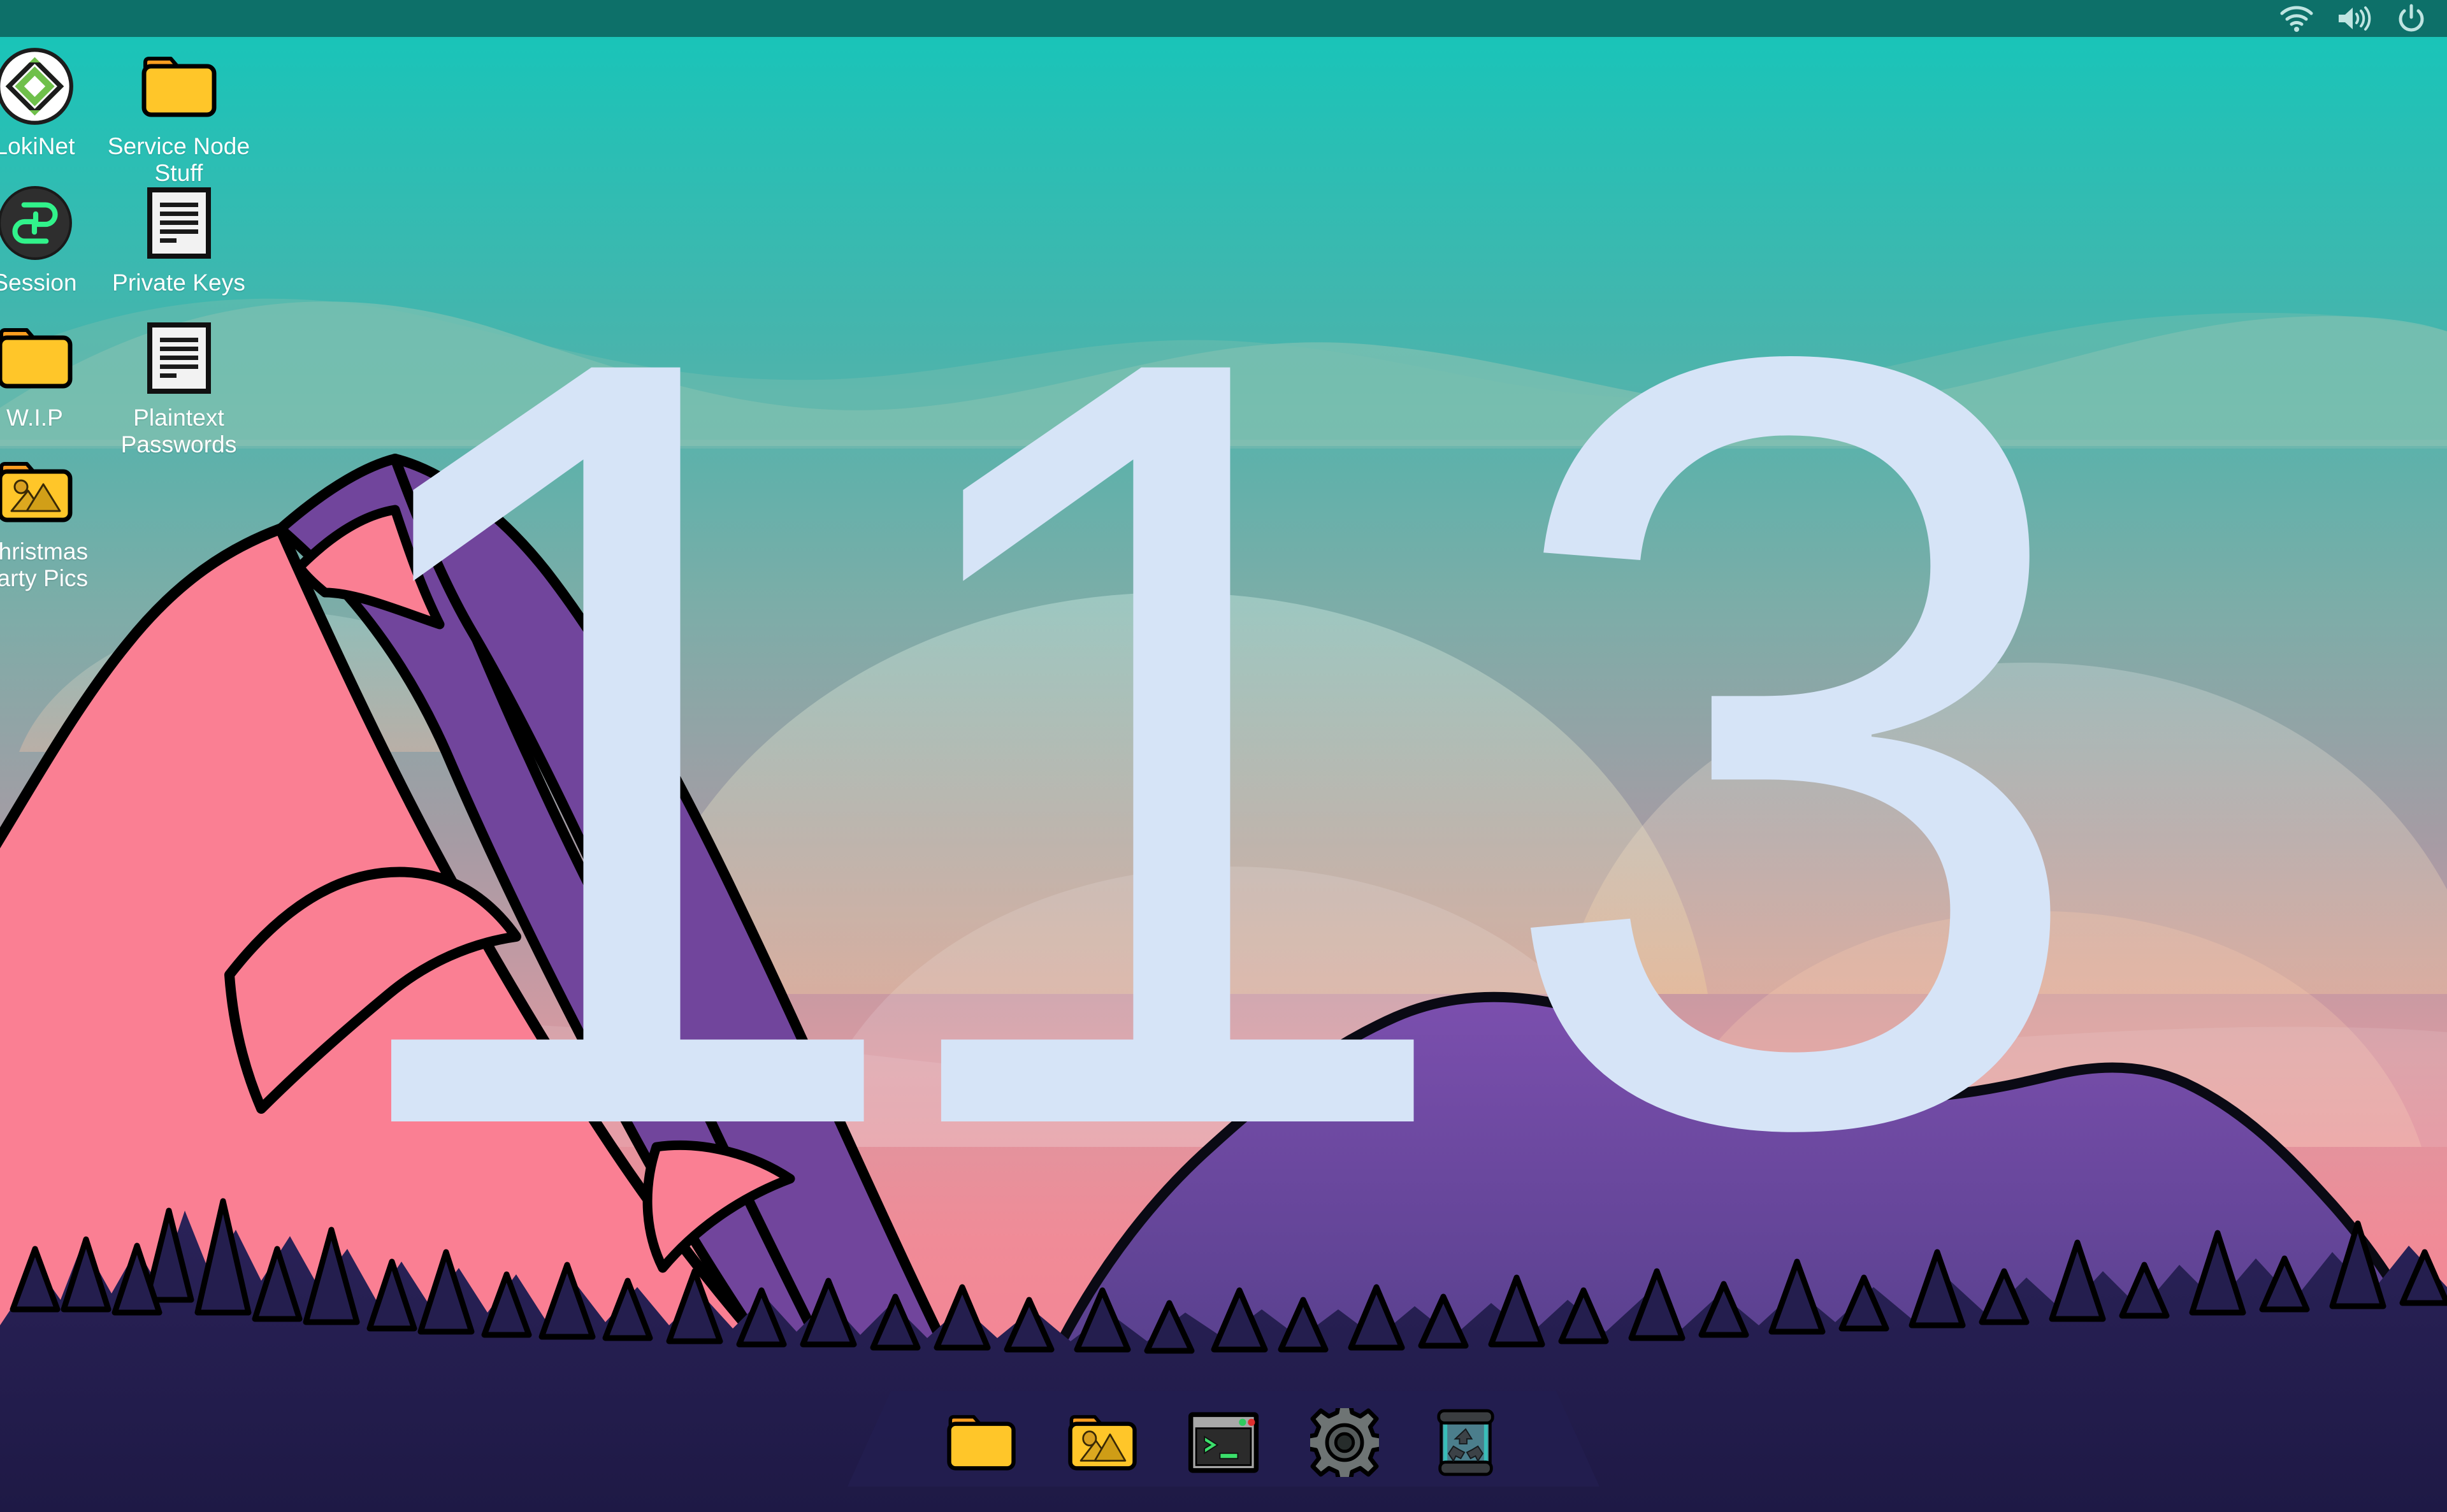 The width and height of the screenshot is (2447, 1512). Describe the element at coordinates (44, 564) in the screenshot. I see `desktop-icon-label: Christmas Party Pics` at that location.